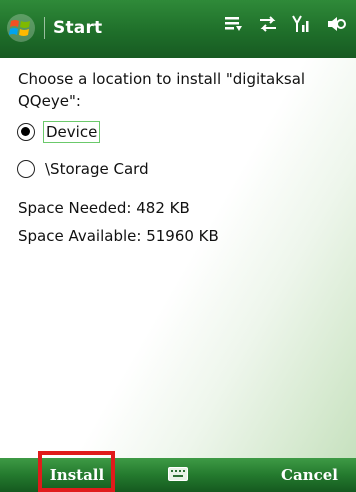 This screenshot has width=356, height=492. I want to click on volume-icon, so click(336, 24).